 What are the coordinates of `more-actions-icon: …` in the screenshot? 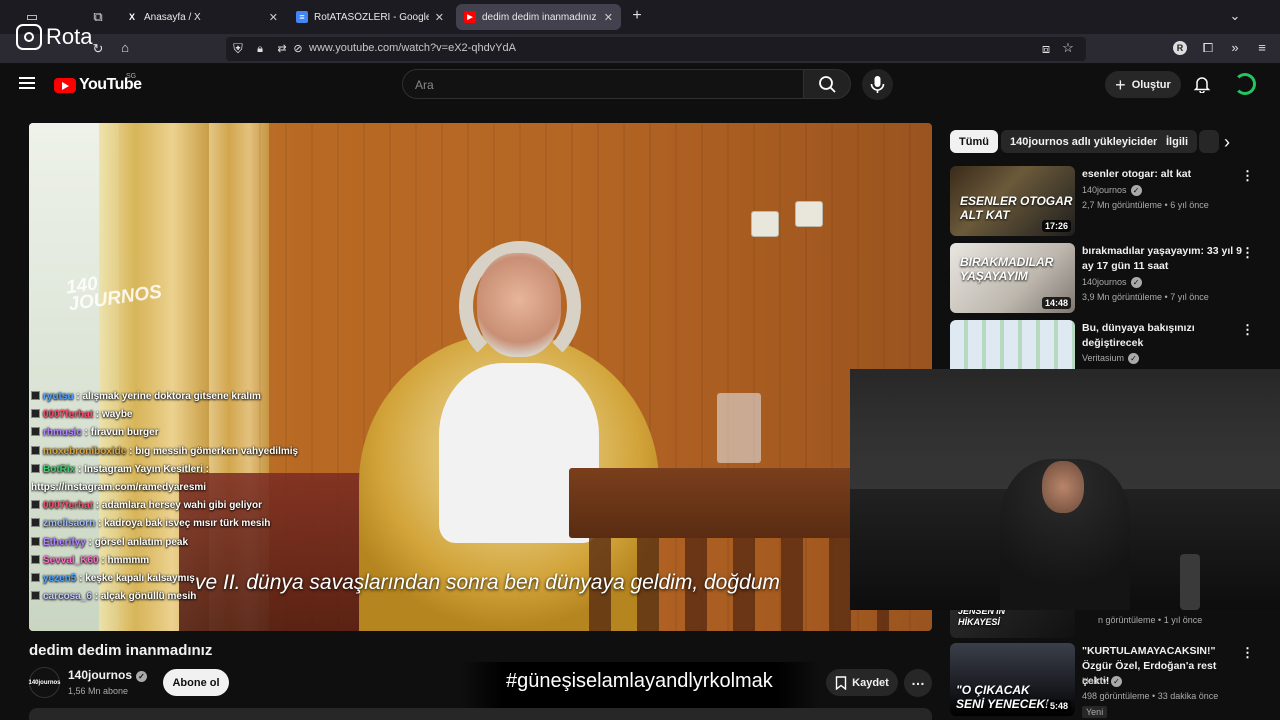 It's located at (918, 683).